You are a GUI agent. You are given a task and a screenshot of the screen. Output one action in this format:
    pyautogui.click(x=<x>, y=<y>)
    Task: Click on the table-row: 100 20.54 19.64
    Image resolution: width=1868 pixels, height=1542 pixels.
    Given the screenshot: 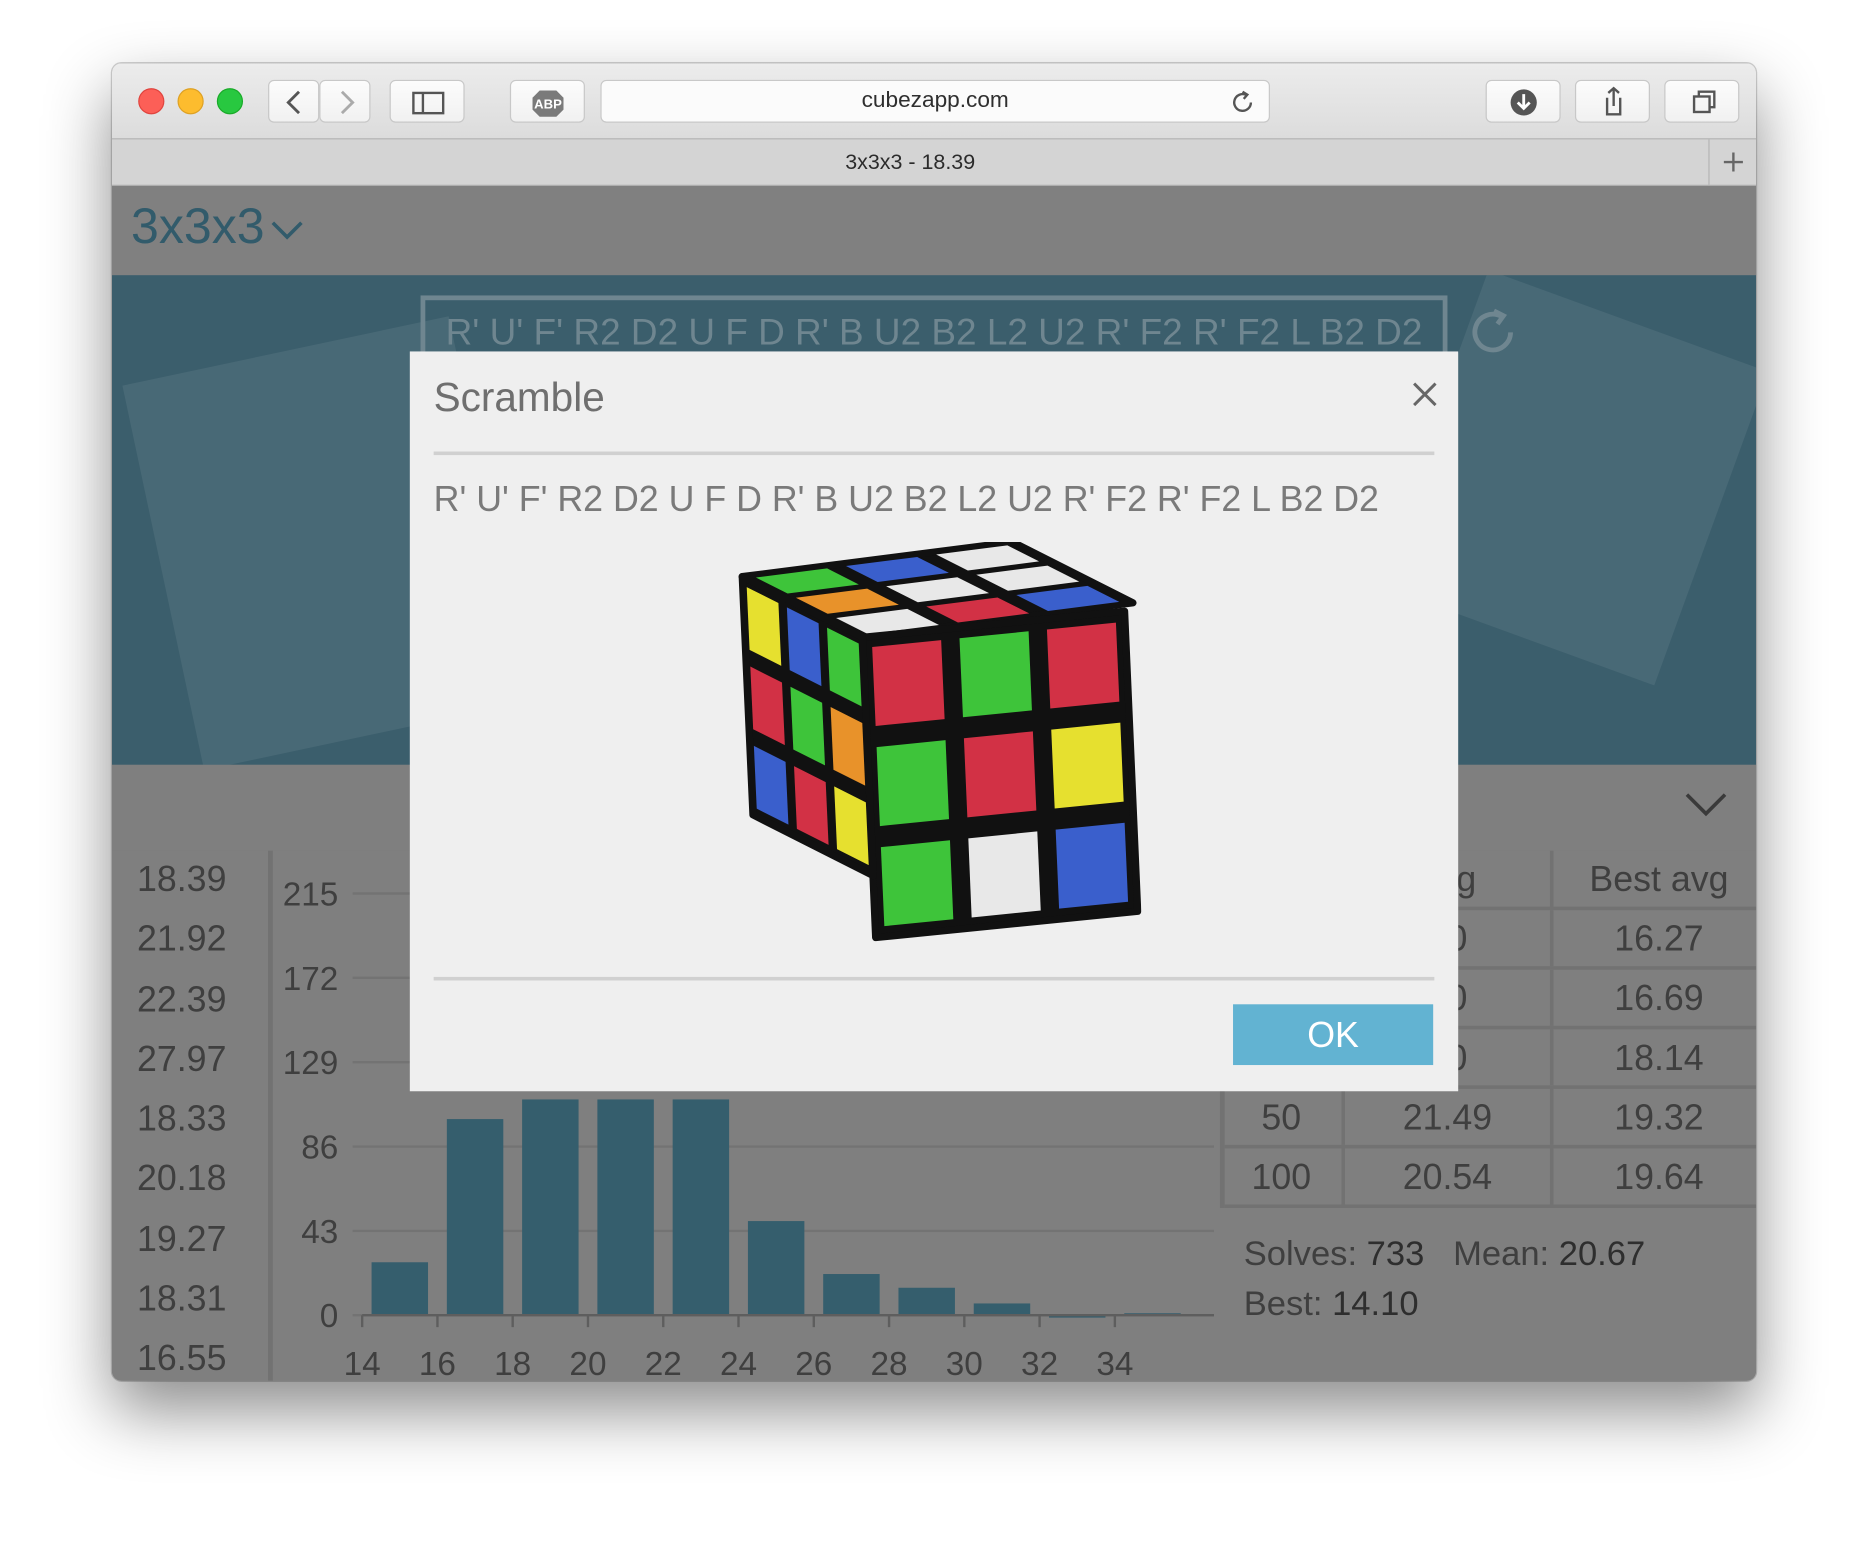 What is the action you would take?
    pyautogui.click(x=1490, y=1178)
    